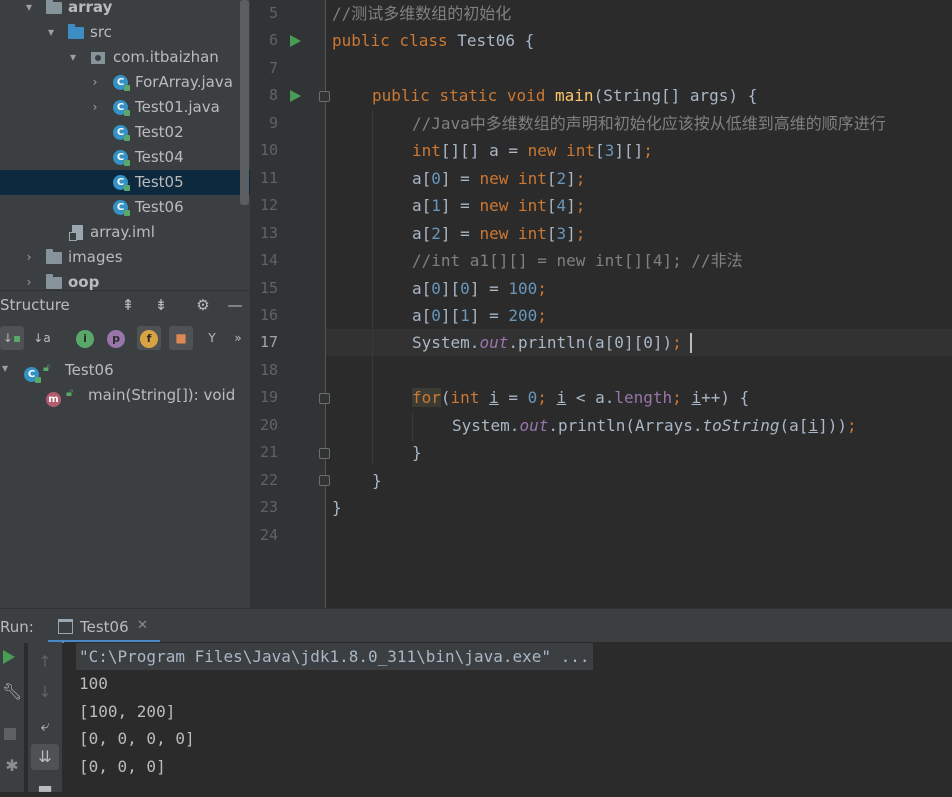 The image size is (952, 797). Describe the element at coordinates (625, 425) in the screenshot. I see `code-text: .println(Arrays.` at that location.